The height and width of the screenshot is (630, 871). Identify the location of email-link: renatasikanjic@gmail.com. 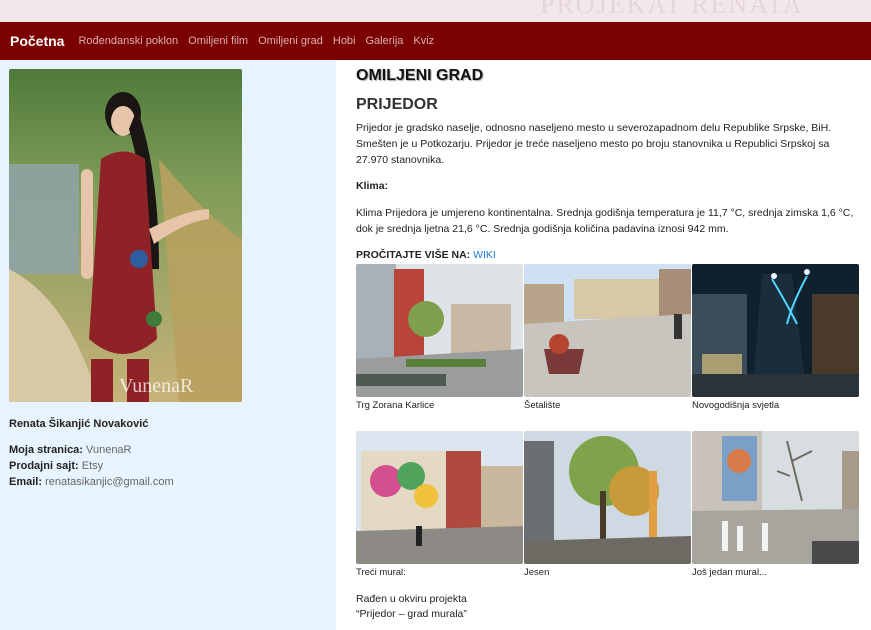
(109, 482).